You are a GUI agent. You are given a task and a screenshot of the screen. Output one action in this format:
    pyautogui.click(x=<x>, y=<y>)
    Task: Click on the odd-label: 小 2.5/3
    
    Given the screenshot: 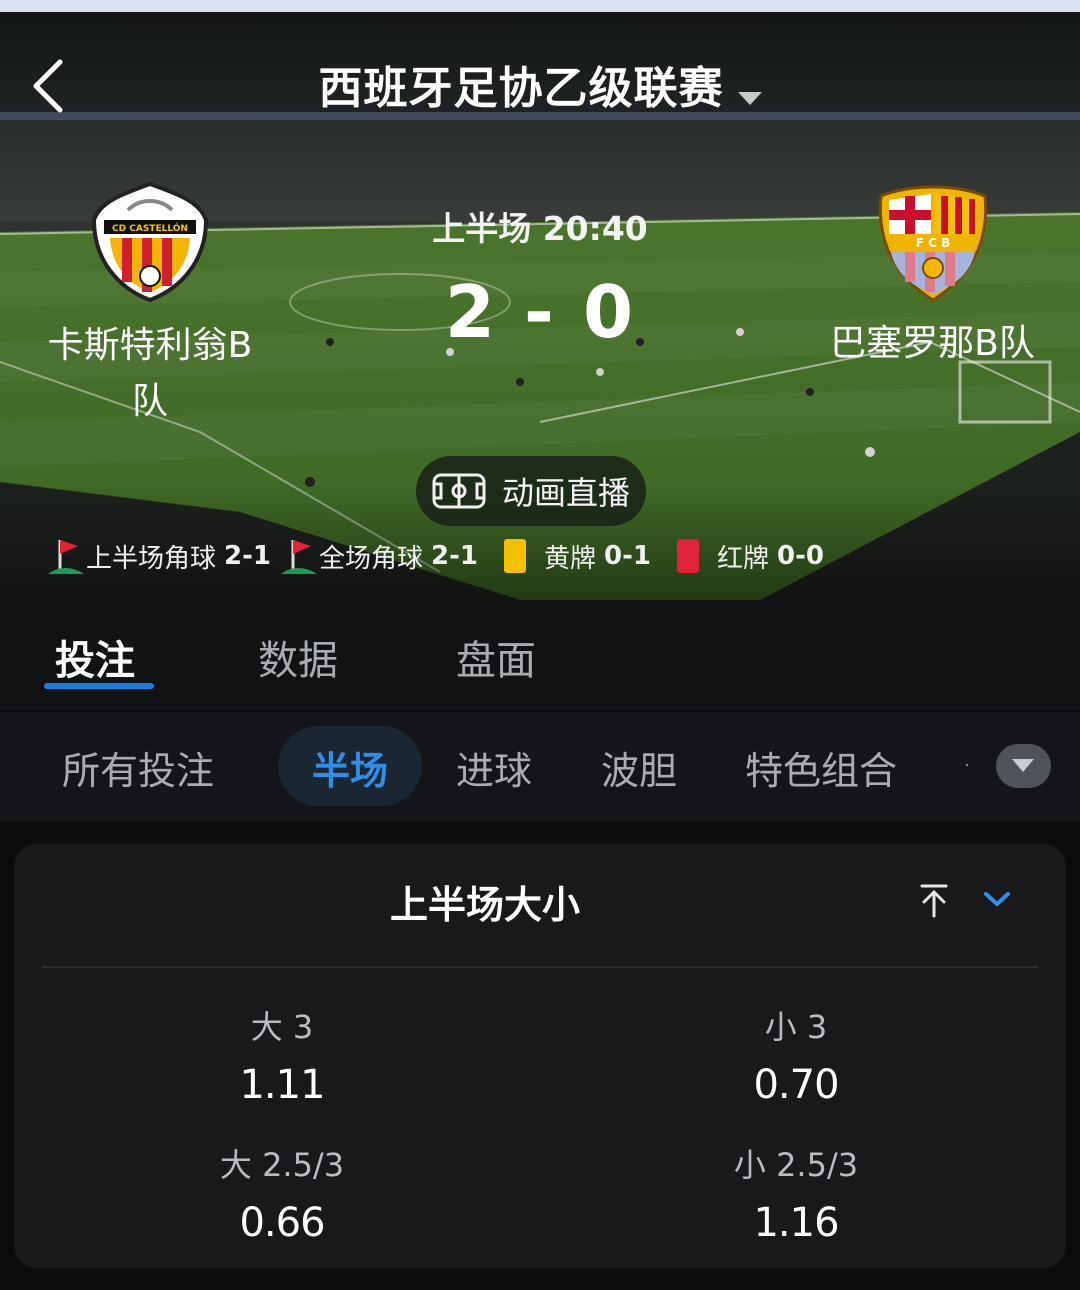 What is the action you would take?
    pyautogui.click(x=796, y=1165)
    